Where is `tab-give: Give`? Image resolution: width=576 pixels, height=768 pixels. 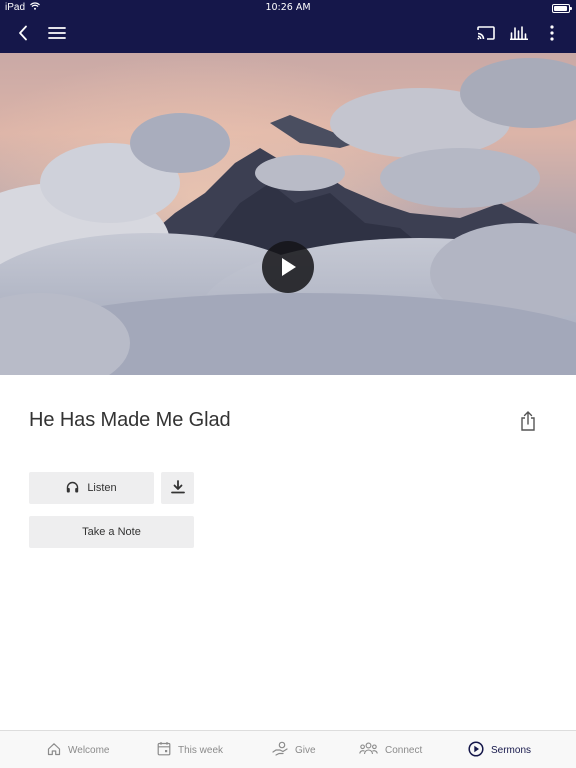 tab-give: Give is located at coordinates (294, 749).